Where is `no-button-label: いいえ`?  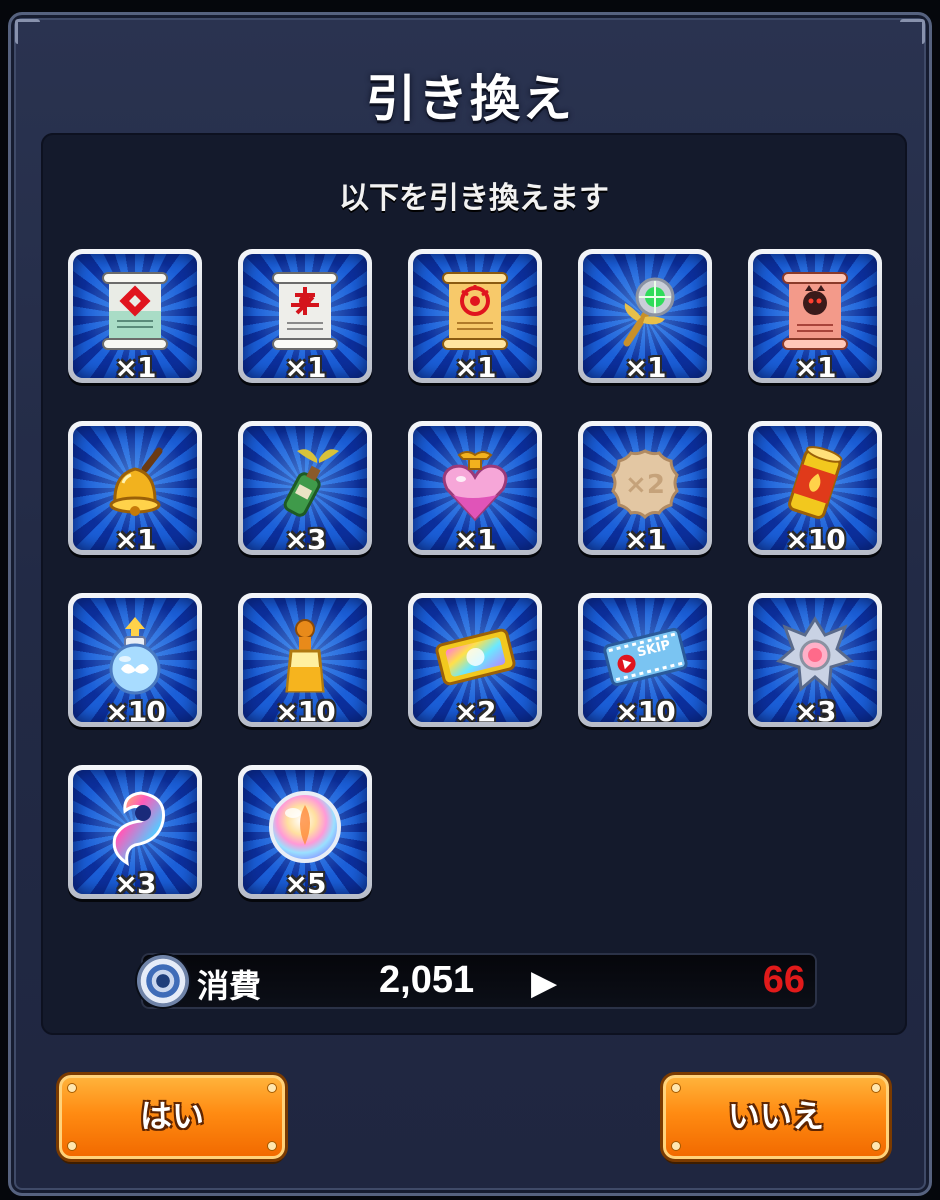 no-button-label: いいえ is located at coordinates (775, 1116).